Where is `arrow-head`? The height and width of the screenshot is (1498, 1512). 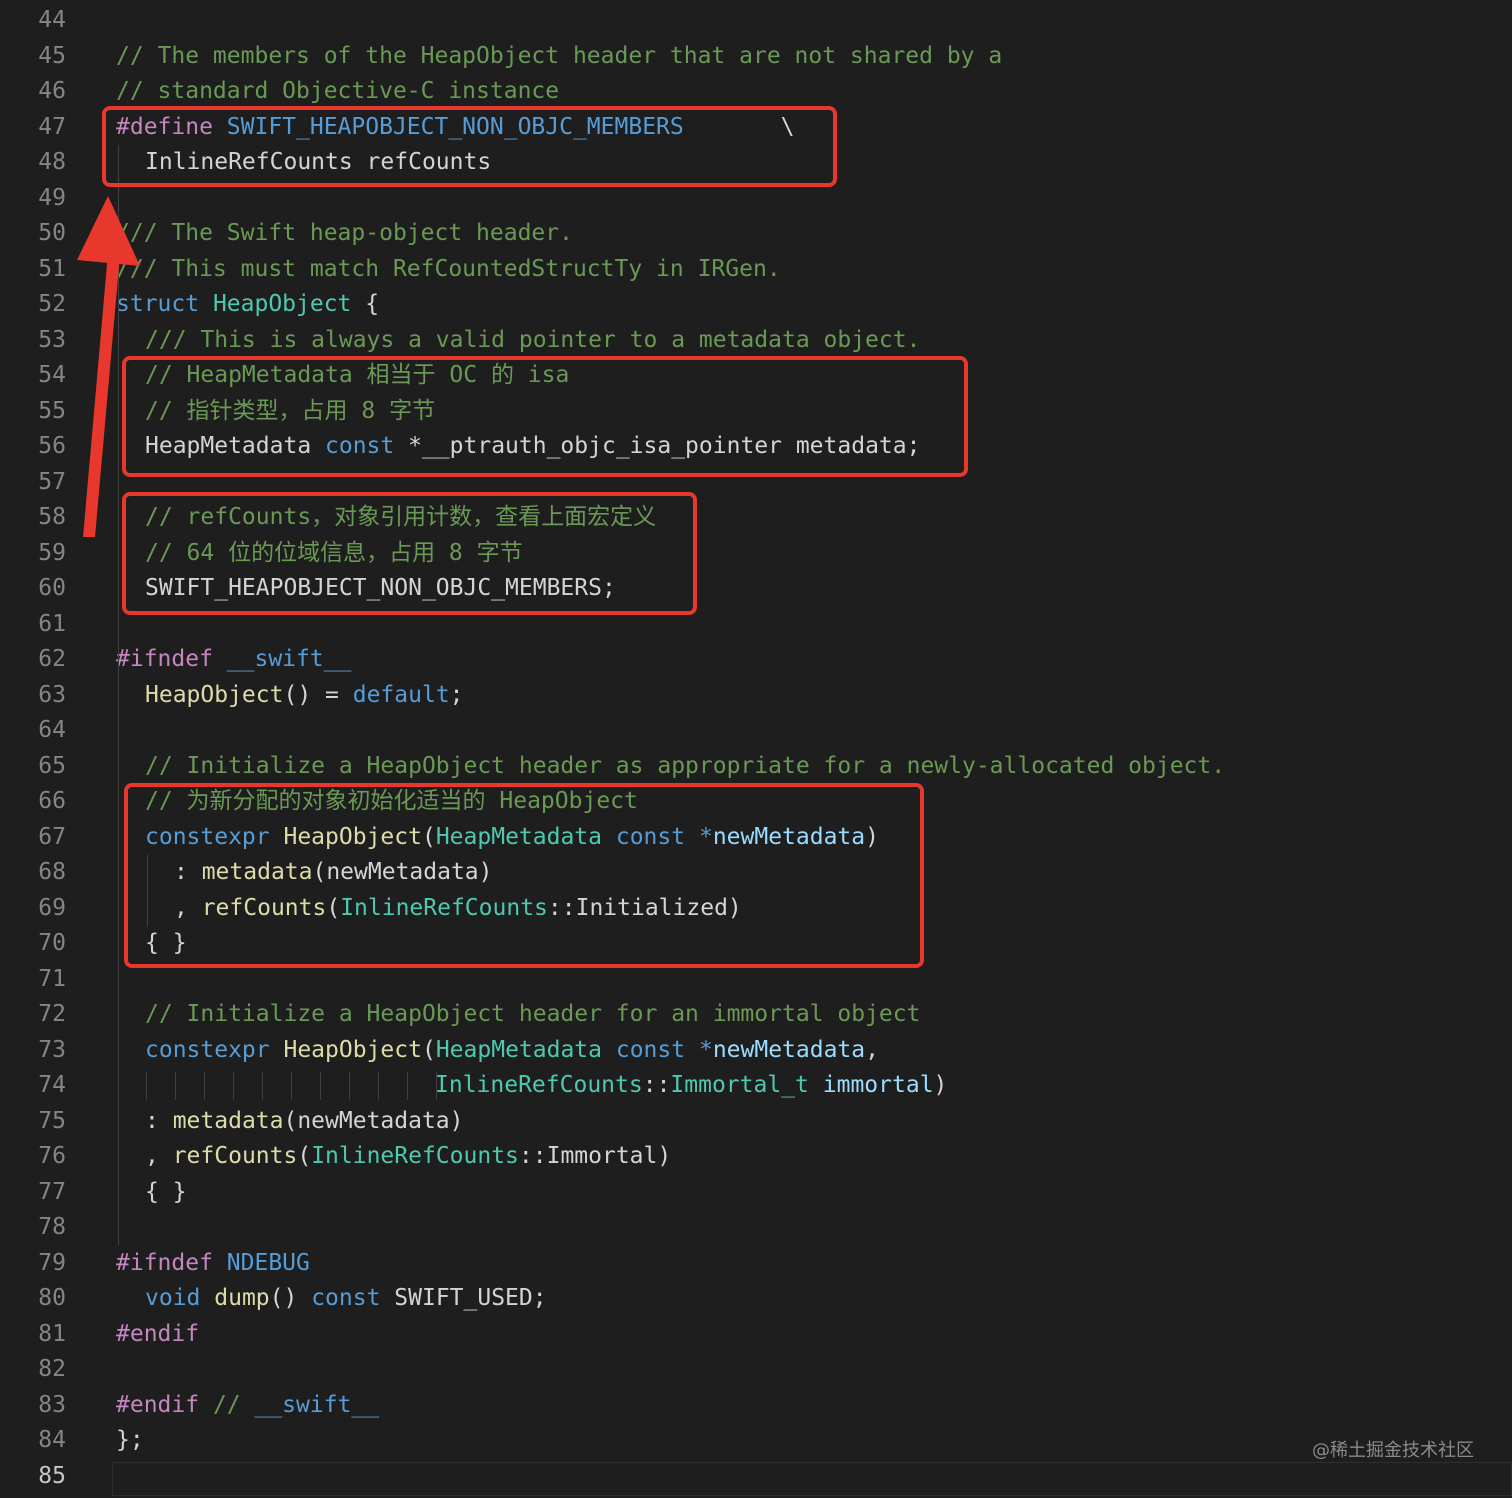
arrow-head is located at coordinates (108, 231).